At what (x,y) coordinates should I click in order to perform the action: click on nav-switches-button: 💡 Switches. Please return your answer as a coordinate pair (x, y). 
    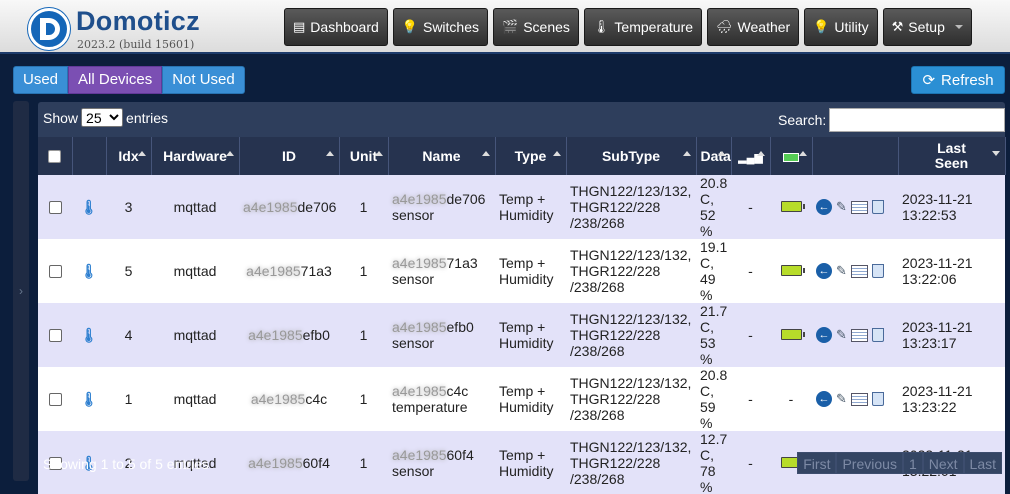
    Looking at the image, I should click on (440, 27).